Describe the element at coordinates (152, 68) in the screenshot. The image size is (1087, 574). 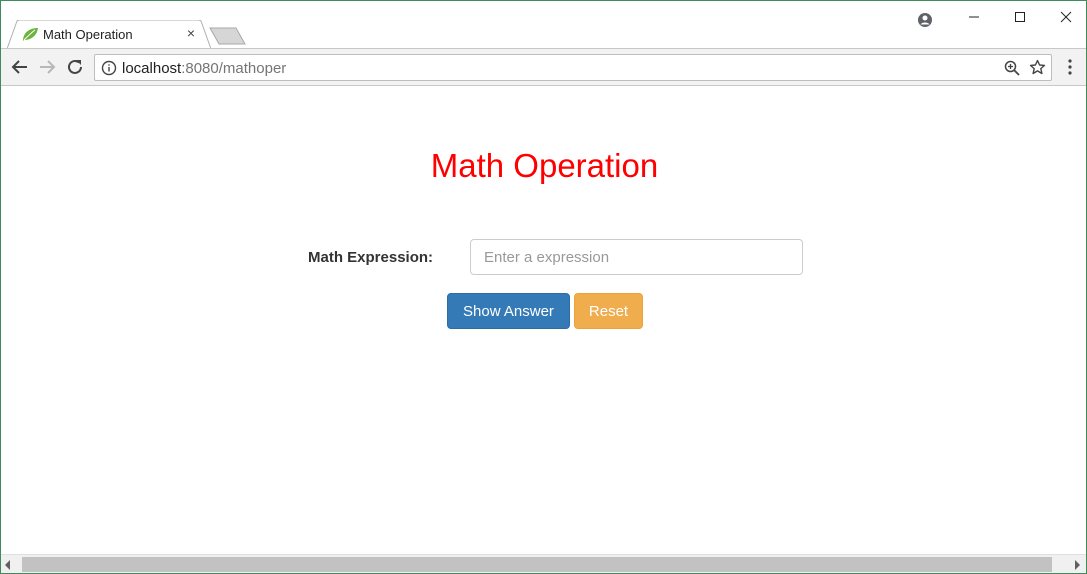
I see `url-host: localhost` at that location.